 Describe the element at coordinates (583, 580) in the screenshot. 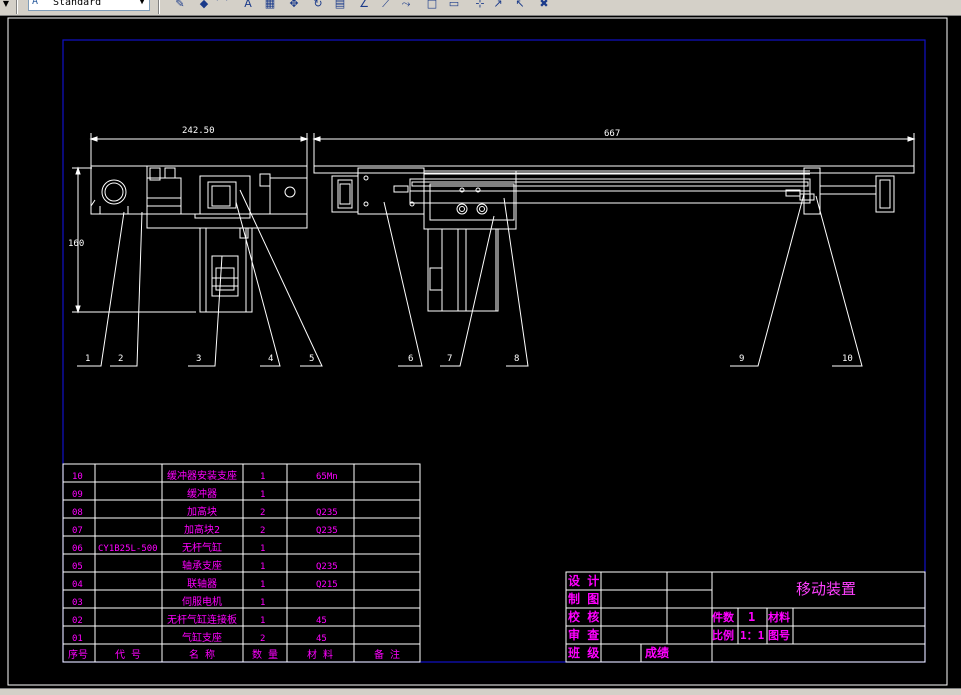

I see `label-design: 设 计` at that location.